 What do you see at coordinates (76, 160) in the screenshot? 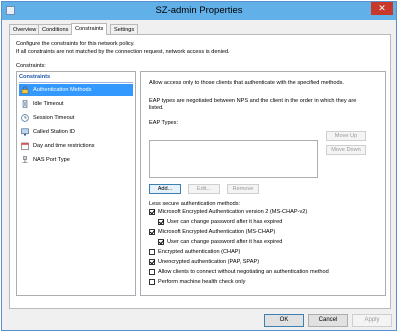
I see `sidebar-item-nas-port-type: NAS Port Type` at bounding box center [76, 160].